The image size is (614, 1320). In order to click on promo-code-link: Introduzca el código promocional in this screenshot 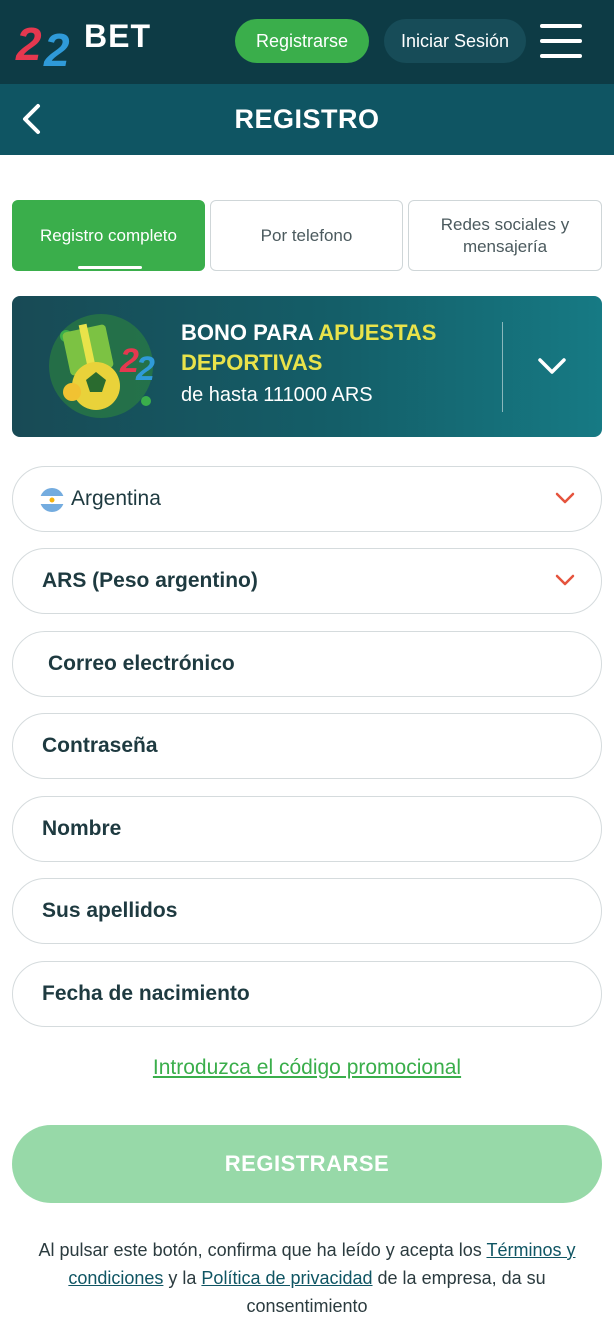, I will do `click(307, 1068)`.